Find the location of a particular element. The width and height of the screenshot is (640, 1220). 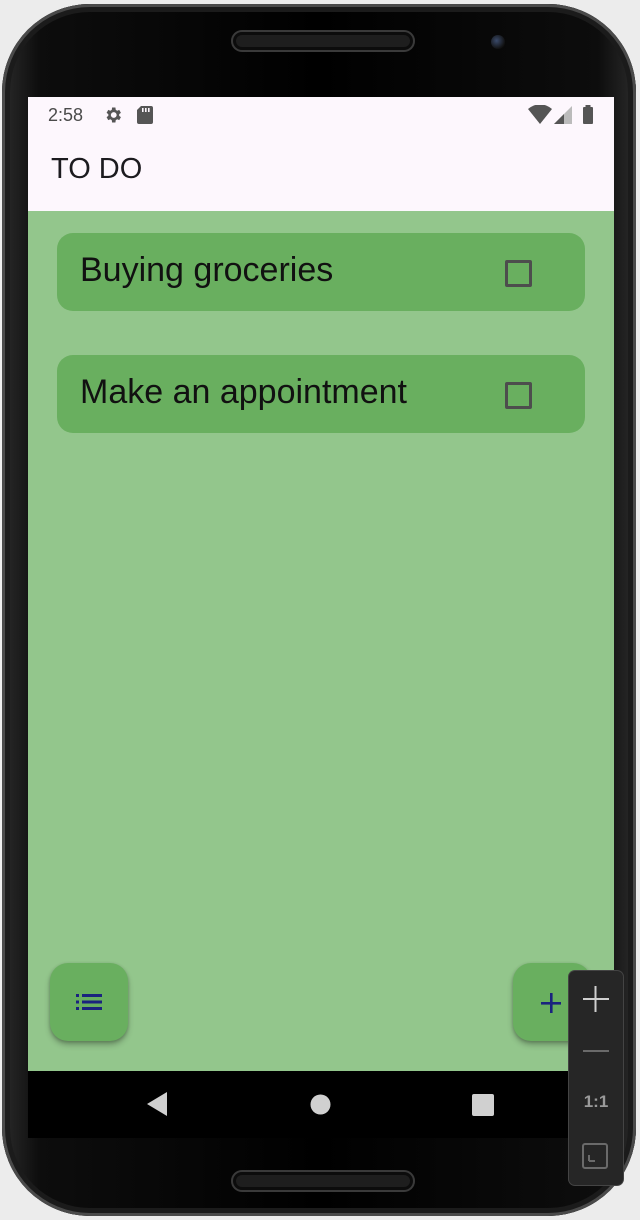

home-icon is located at coordinates (320, 1106).